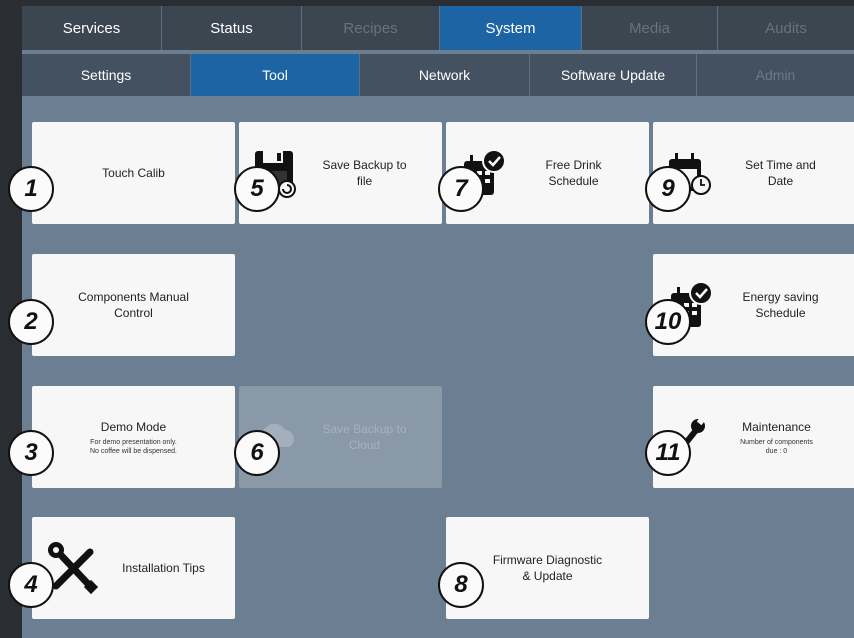 The image size is (854, 638). What do you see at coordinates (776, 426) in the screenshot?
I see `maintenance-label: Maintenance` at bounding box center [776, 426].